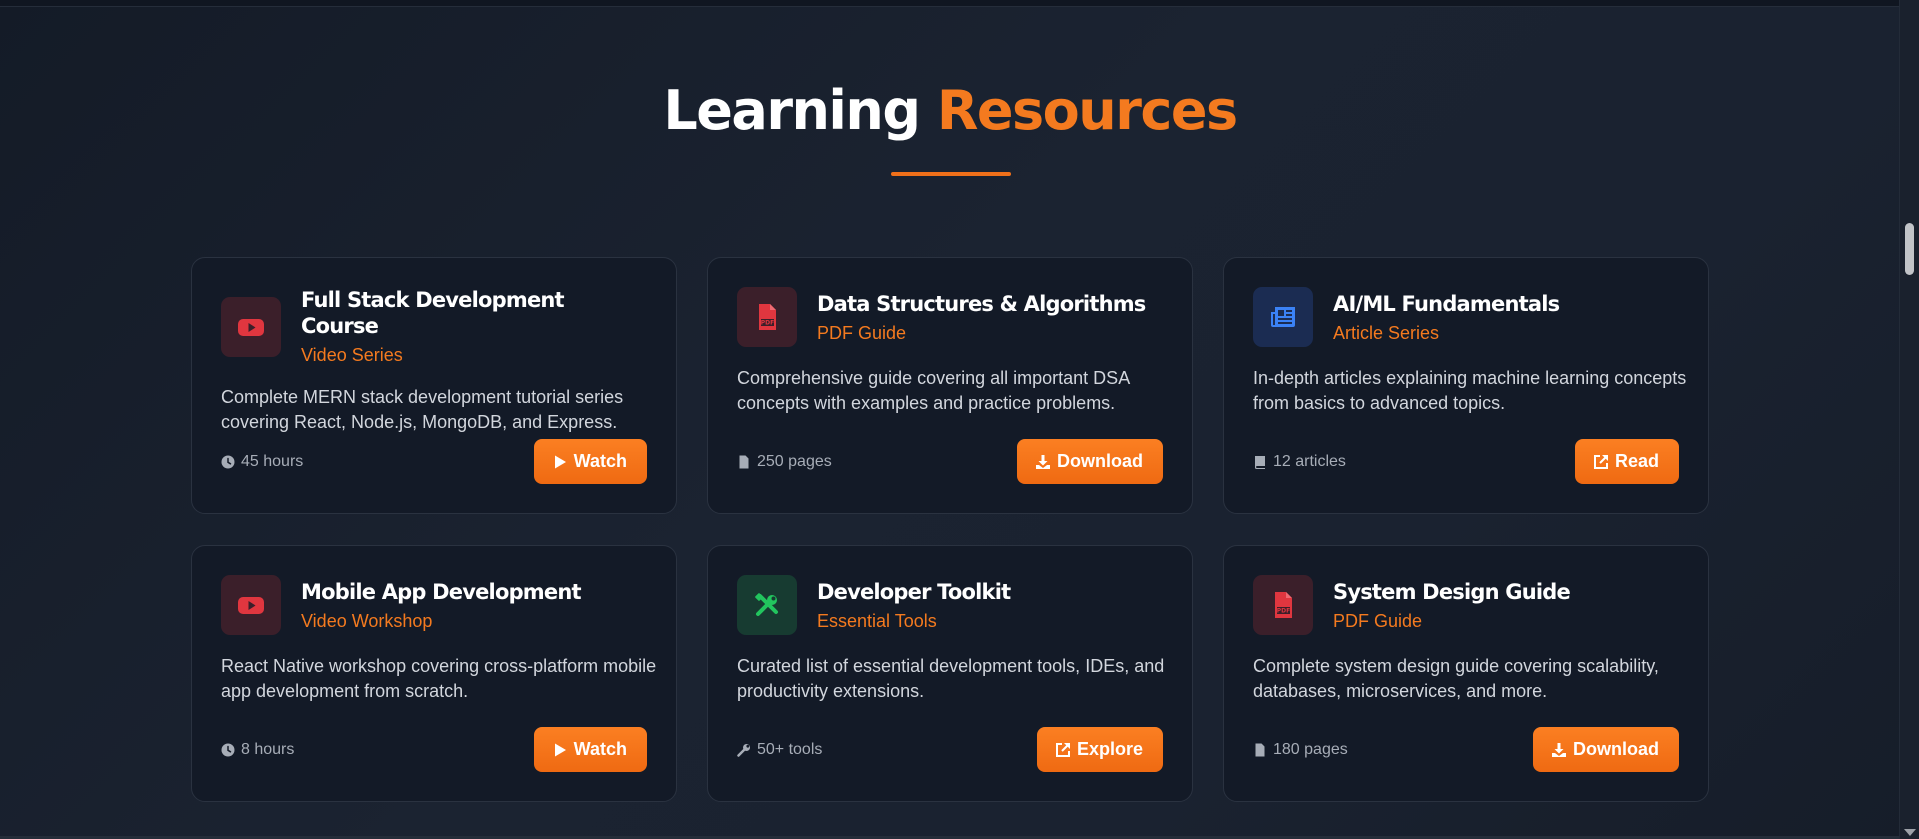 The height and width of the screenshot is (839, 1919). I want to click on vertical-scrollbar, so click(1909, 419).